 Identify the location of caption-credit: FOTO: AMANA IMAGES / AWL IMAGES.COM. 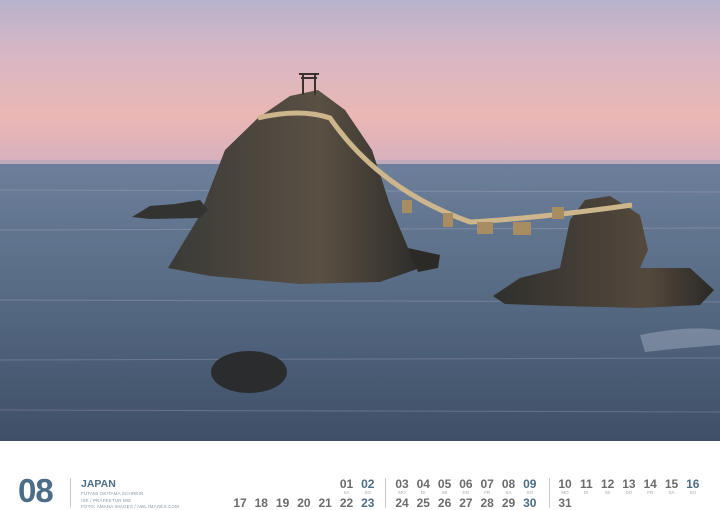
(130, 506).